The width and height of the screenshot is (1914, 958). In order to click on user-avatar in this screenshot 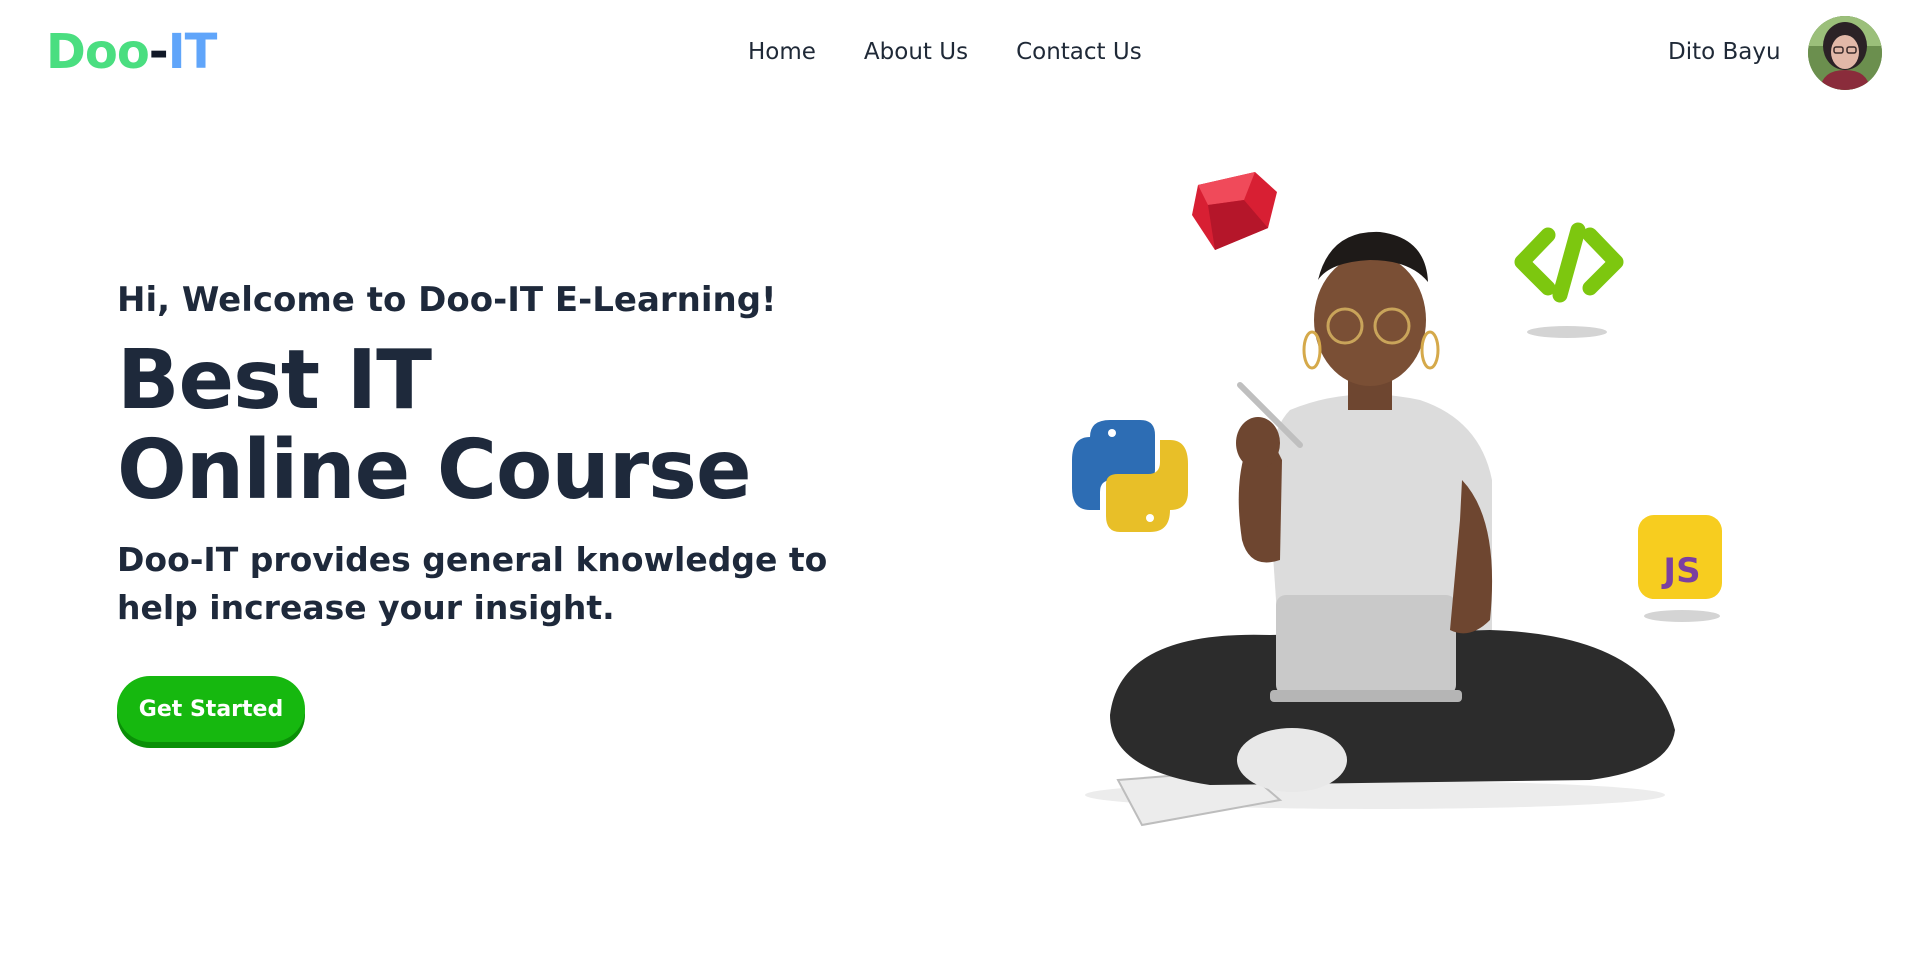, I will do `click(1845, 53)`.